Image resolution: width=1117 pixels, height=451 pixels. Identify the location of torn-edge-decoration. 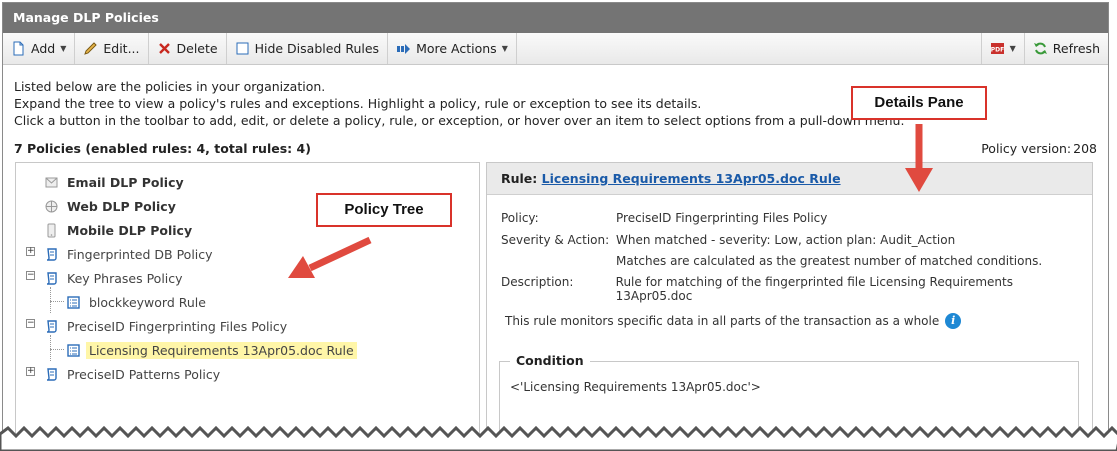
(558, 438).